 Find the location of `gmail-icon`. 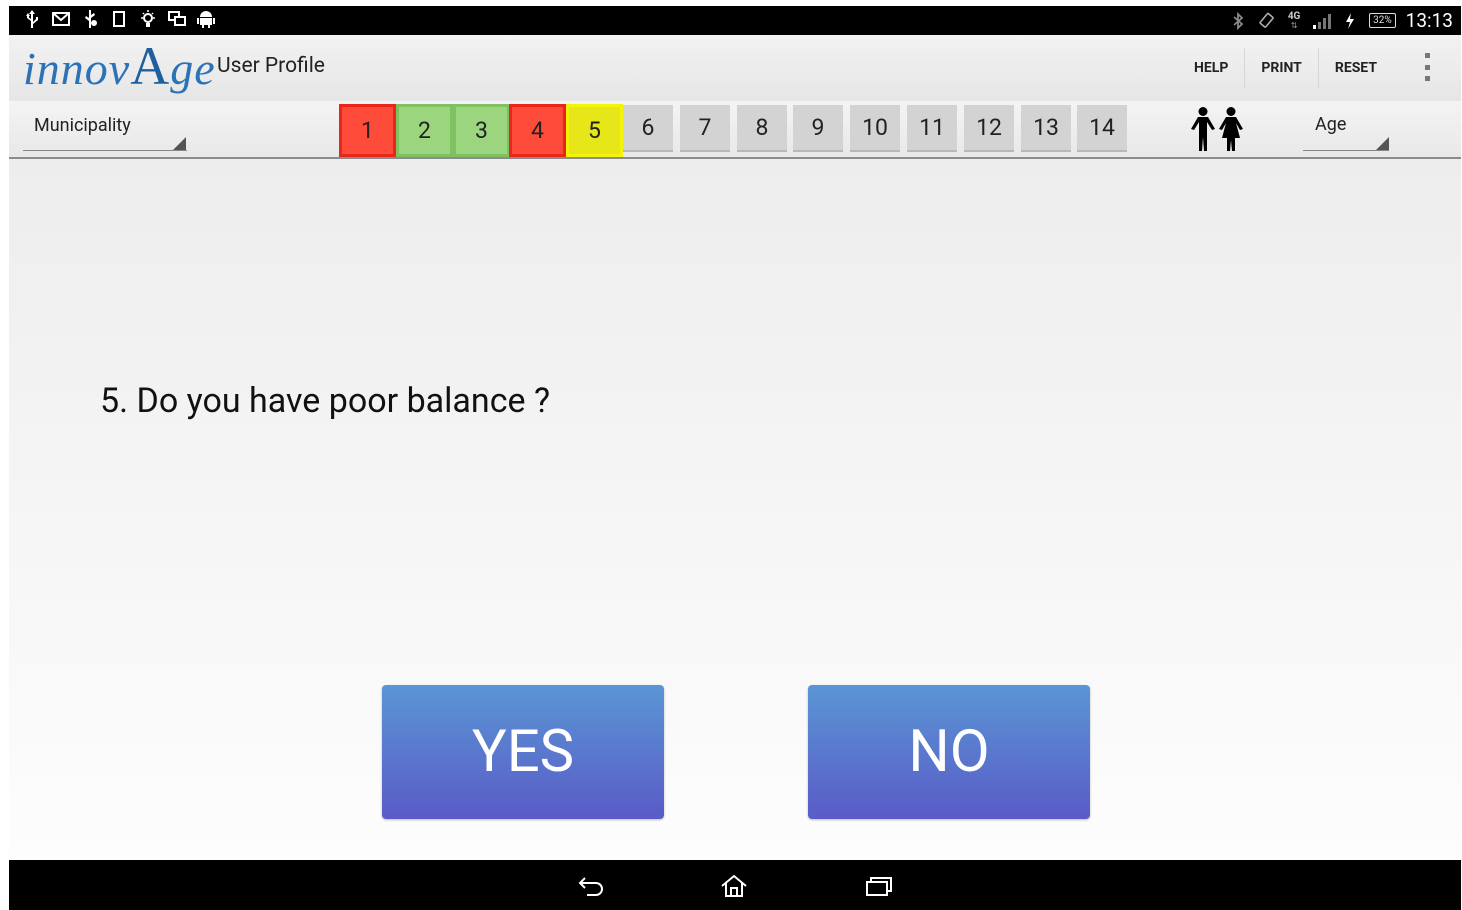

gmail-icon is located at coordinates (61, 19).